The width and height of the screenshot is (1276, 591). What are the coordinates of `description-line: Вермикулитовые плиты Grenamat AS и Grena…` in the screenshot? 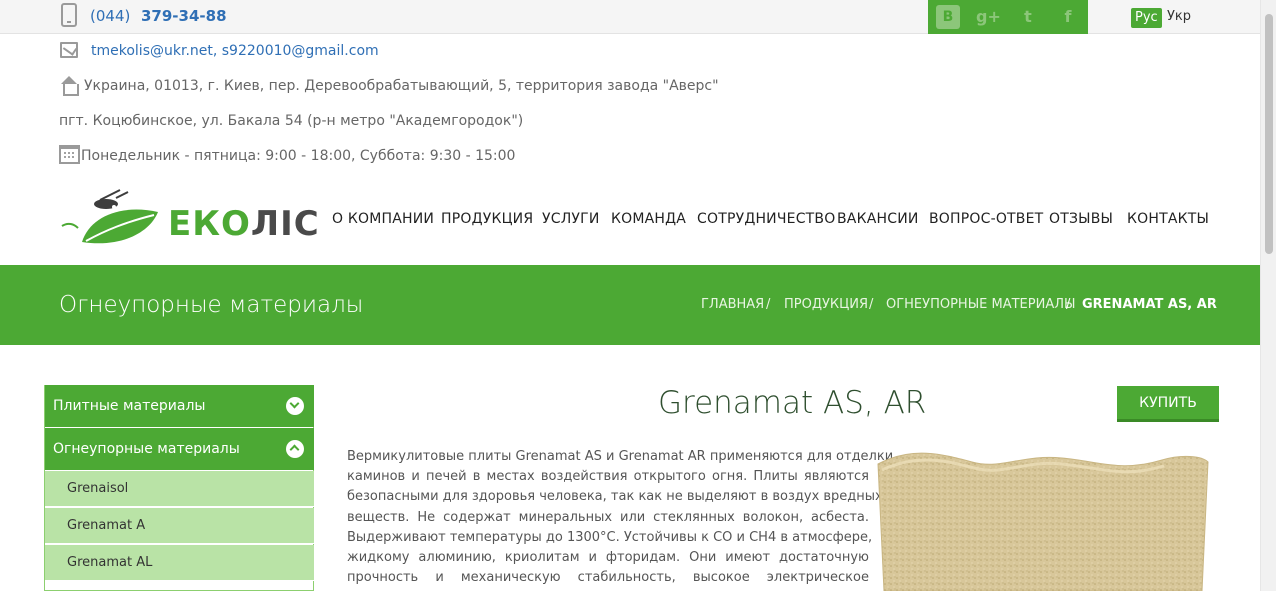 It's located at (620, 456).